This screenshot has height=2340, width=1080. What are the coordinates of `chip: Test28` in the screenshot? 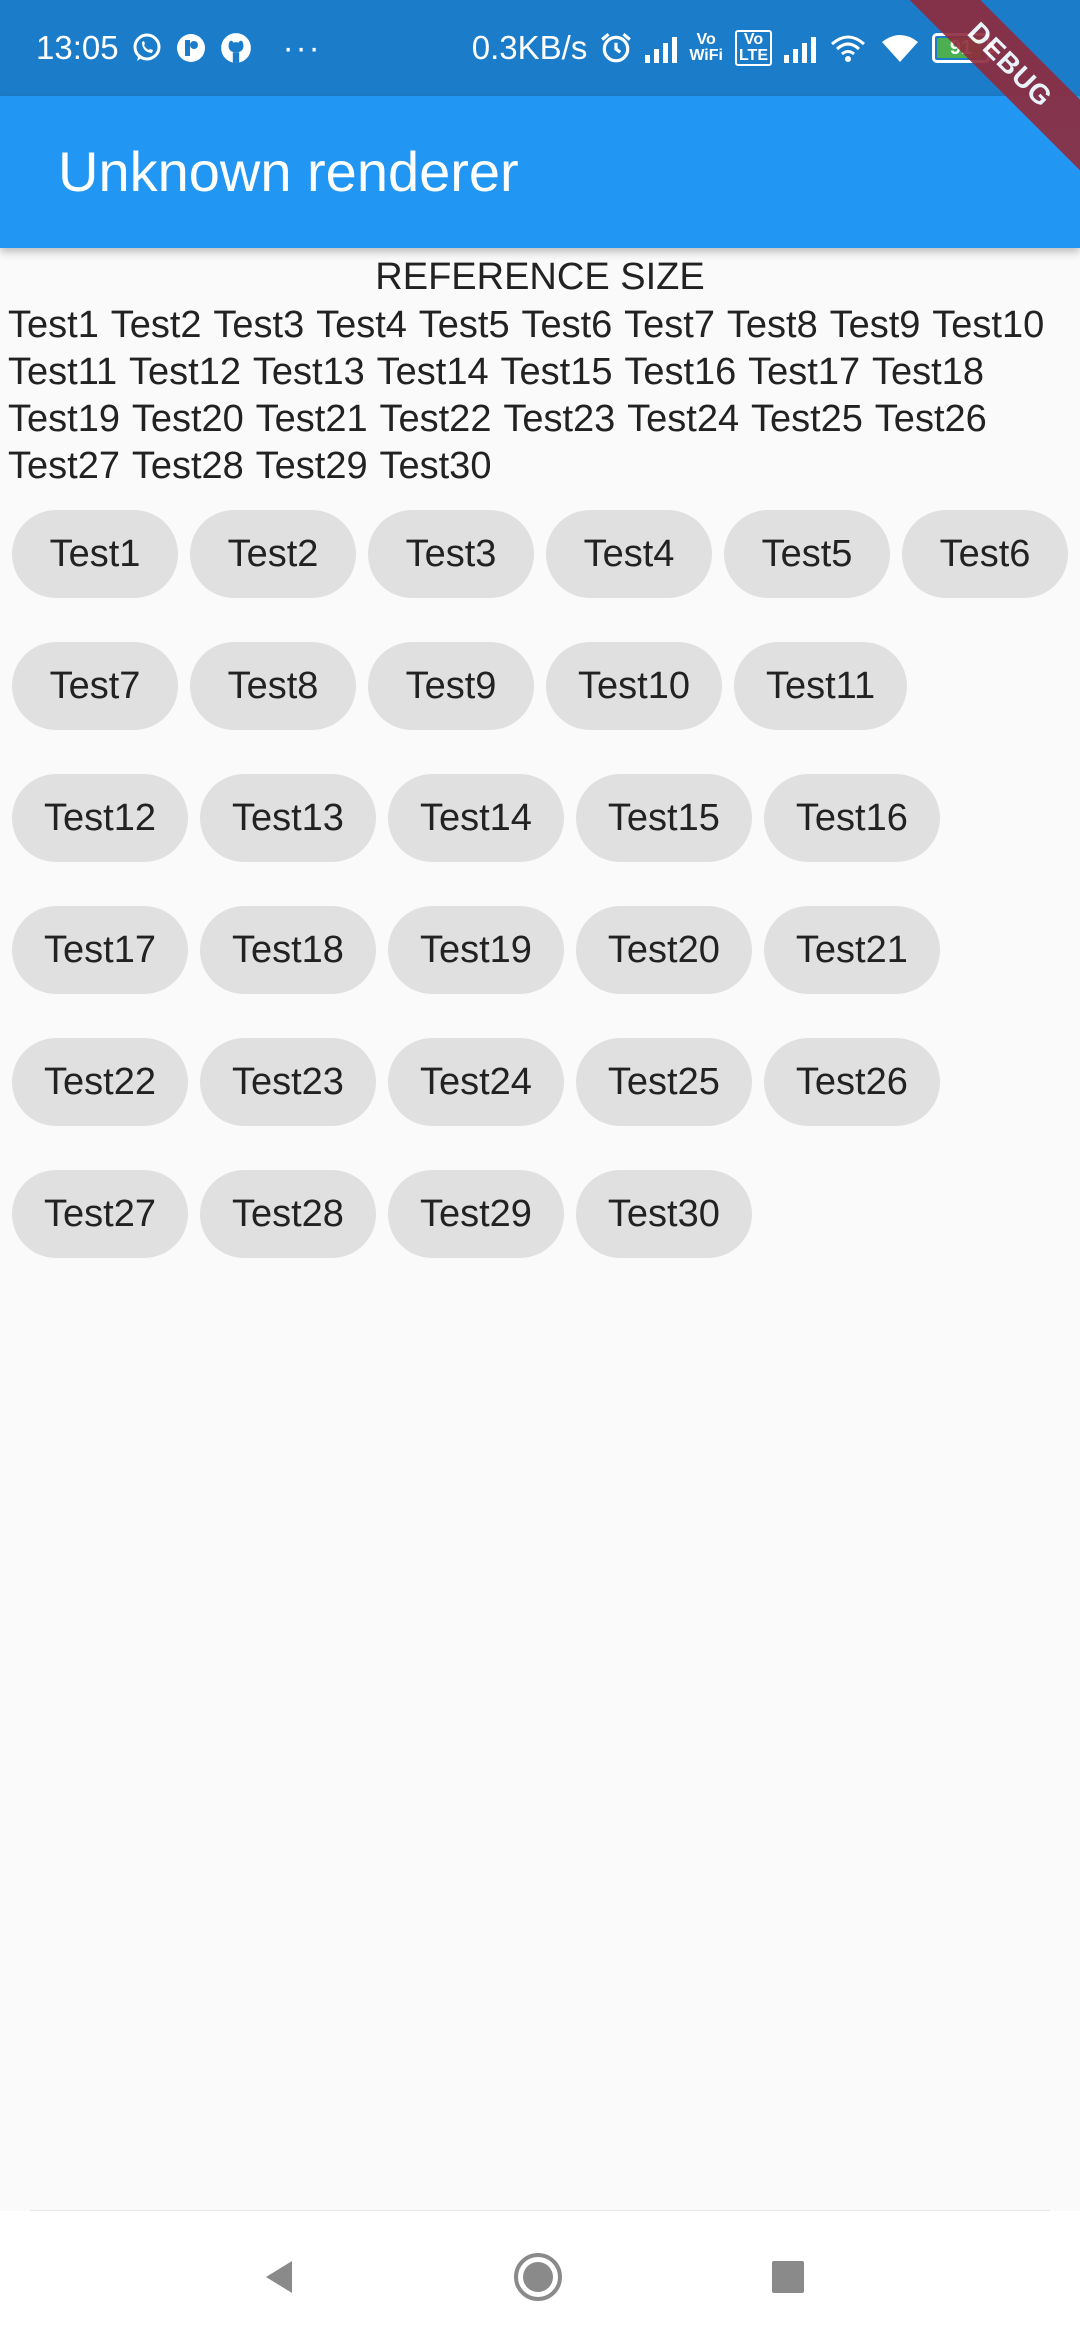 It's located at (287, 1214).